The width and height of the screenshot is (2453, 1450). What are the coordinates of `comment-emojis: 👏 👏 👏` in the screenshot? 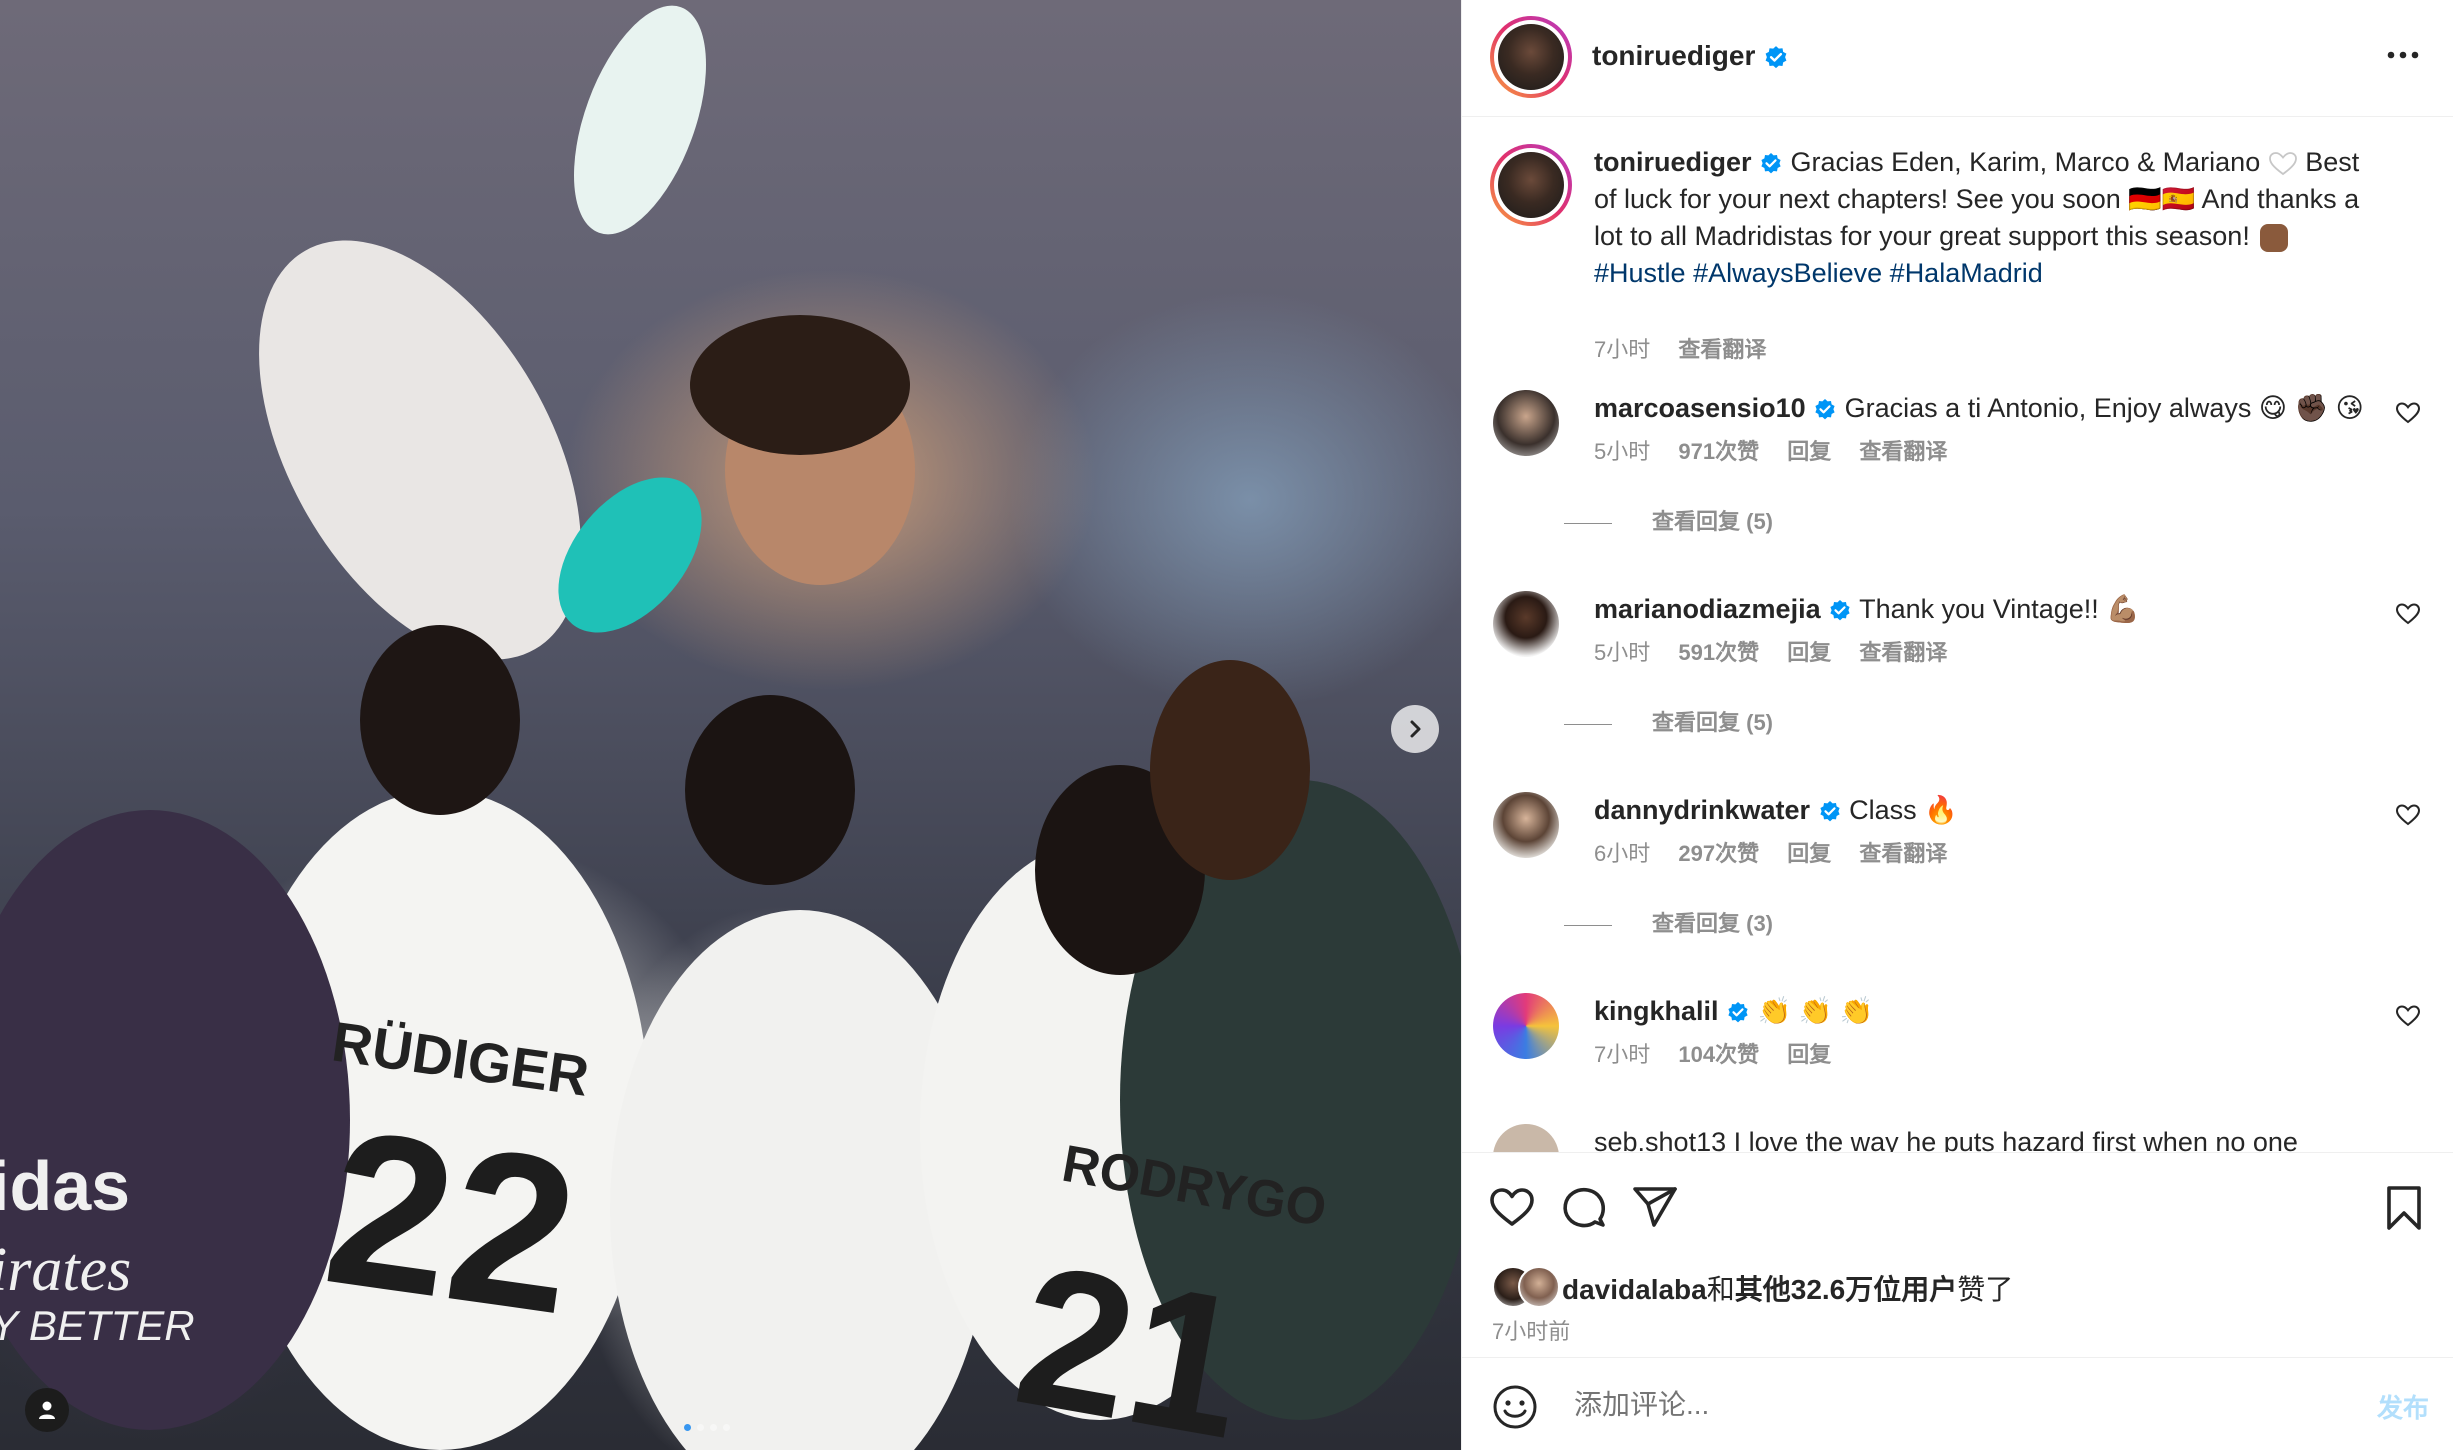 It's located at (1815, 1011).